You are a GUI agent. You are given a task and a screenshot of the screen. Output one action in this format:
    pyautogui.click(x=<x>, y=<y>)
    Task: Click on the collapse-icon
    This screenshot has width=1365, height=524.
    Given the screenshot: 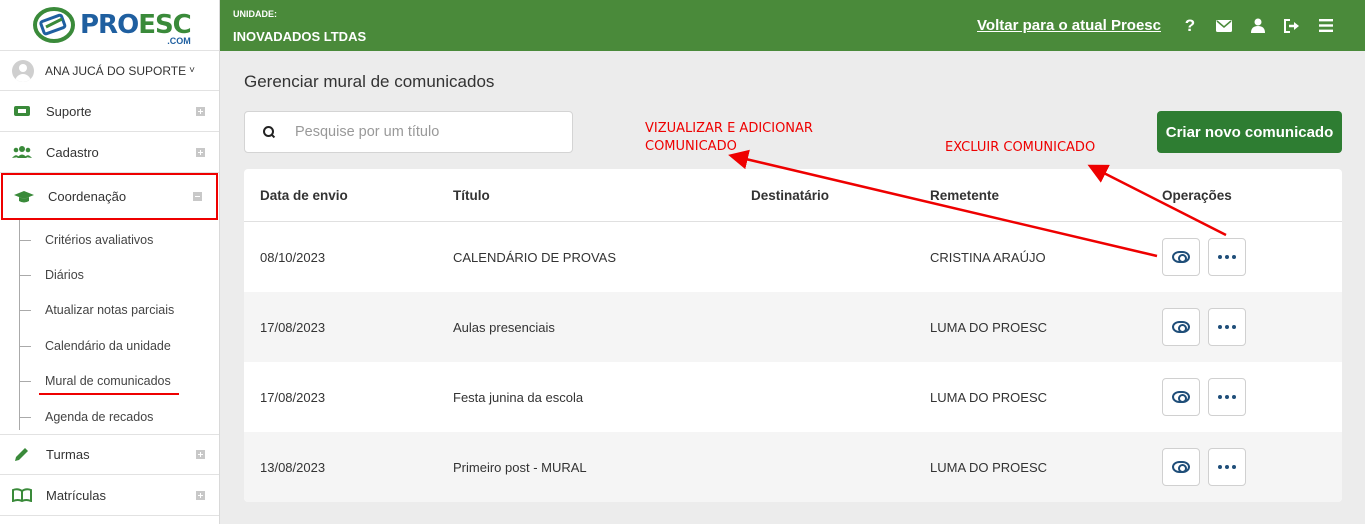 What is the action you would take?
    pyautogui.click(x=197, y=196)
    